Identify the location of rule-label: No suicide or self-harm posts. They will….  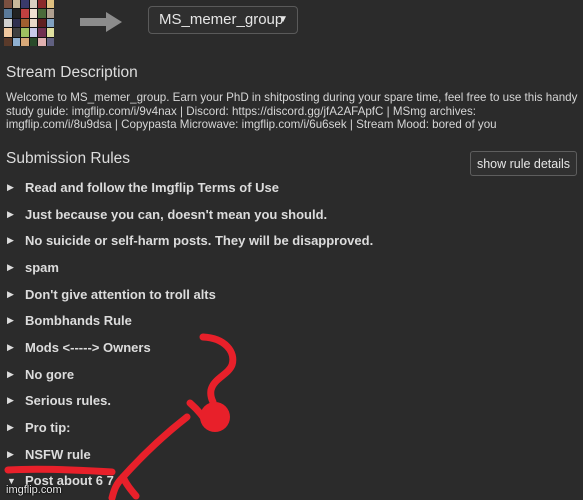
(199, 241).